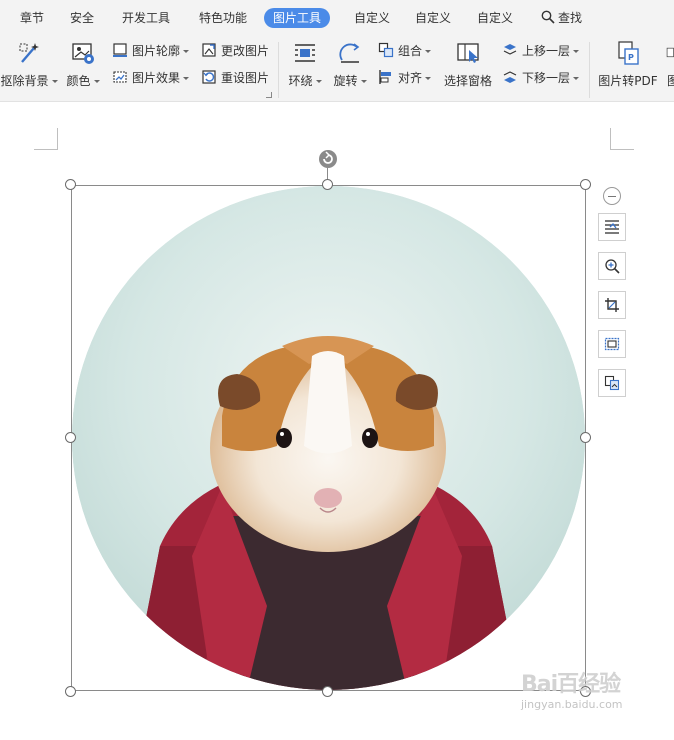 The width and height of the screenshot is (674, 740). I want to click on bring-forward-icon, so click(510, 49).